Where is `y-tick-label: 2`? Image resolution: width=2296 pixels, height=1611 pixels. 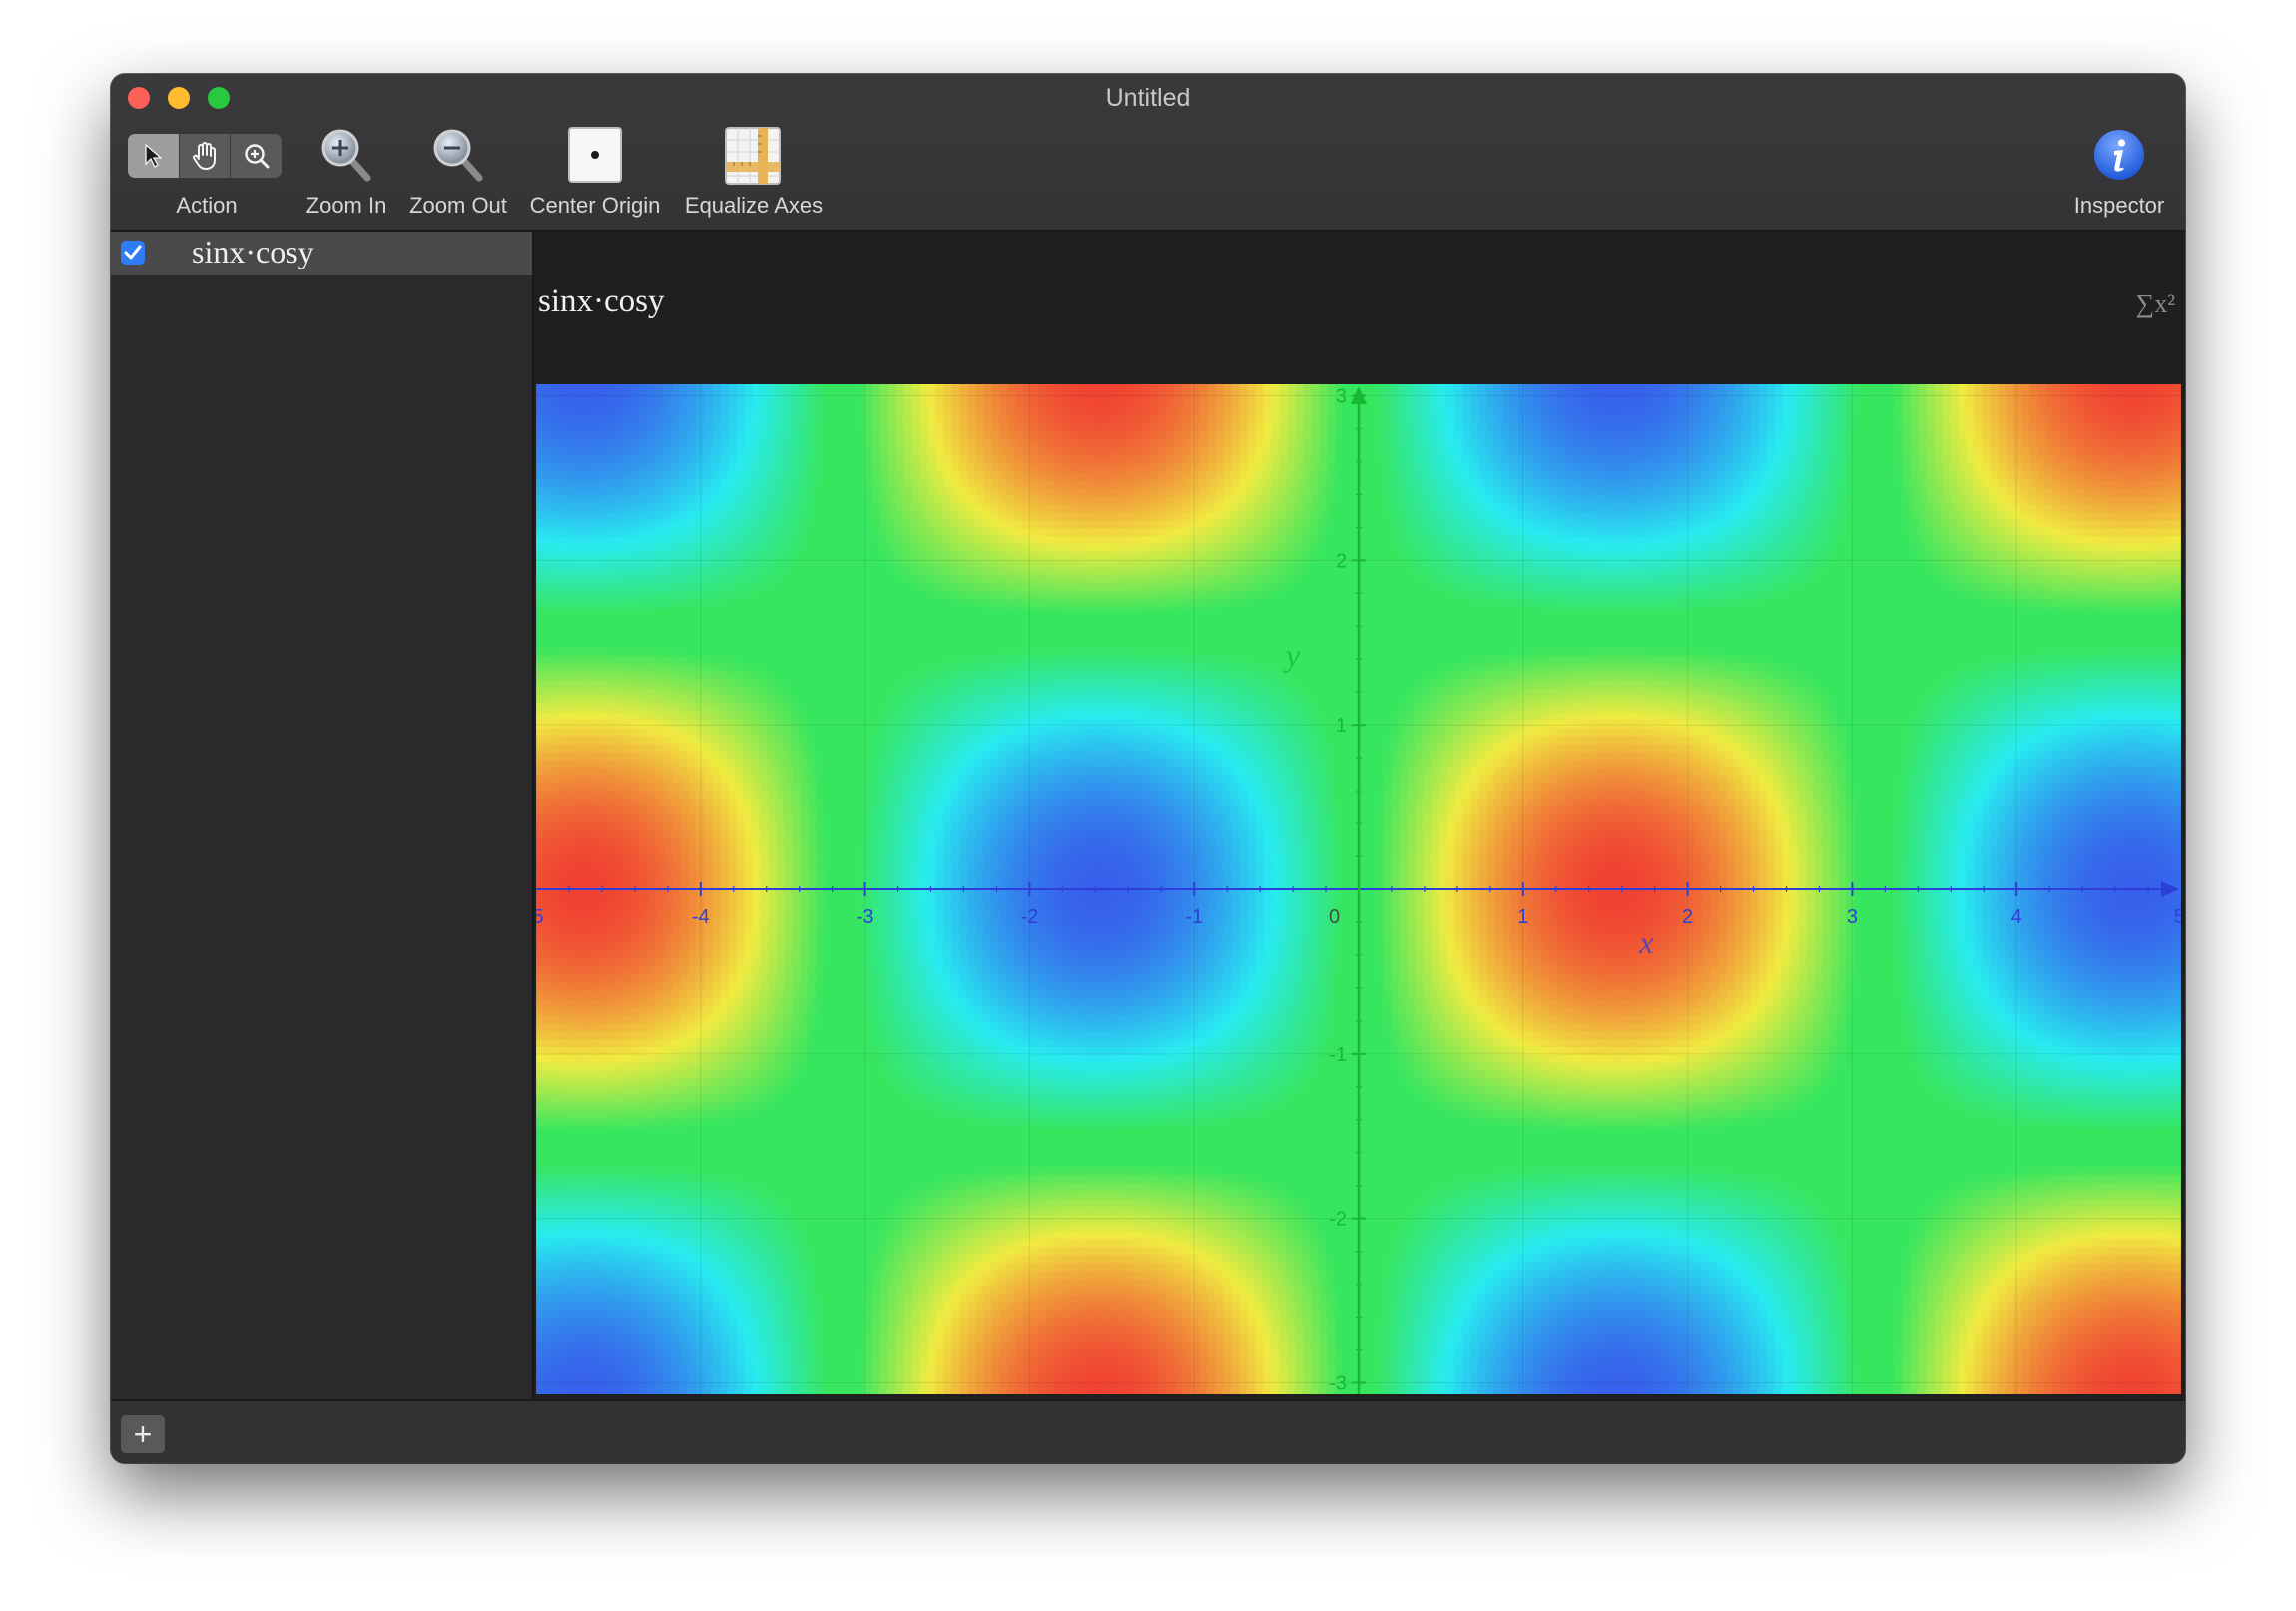 y-tick-label: 2 is located at coordinates (1342, 561).